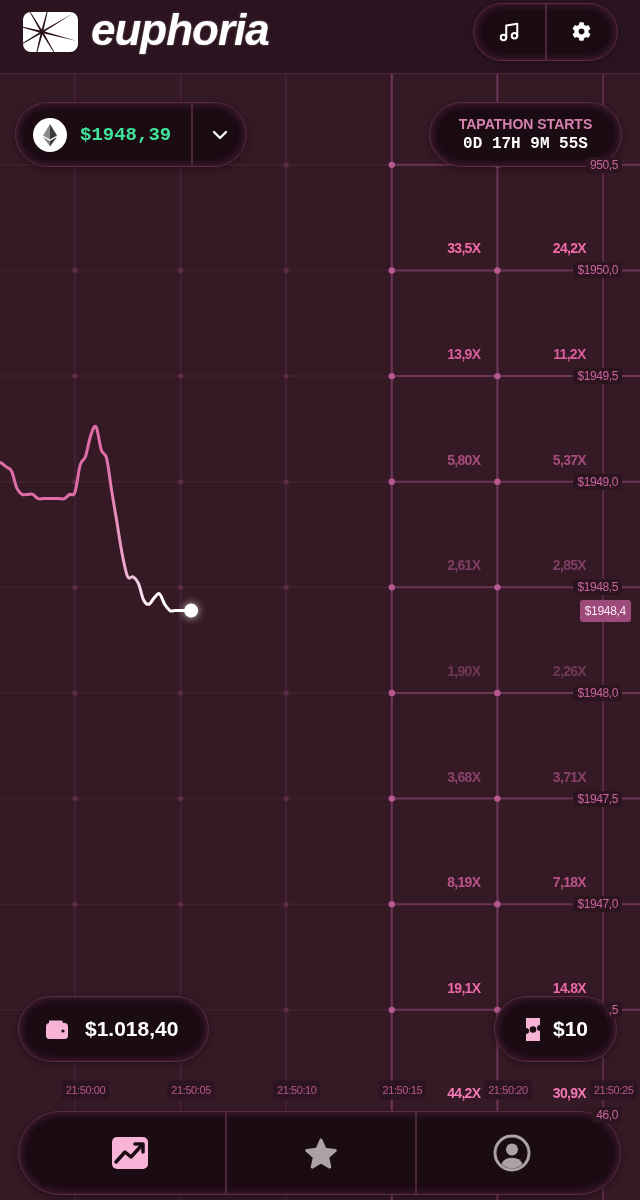  I want to click on price-axis-label: $1950,0, so click(597, 270).